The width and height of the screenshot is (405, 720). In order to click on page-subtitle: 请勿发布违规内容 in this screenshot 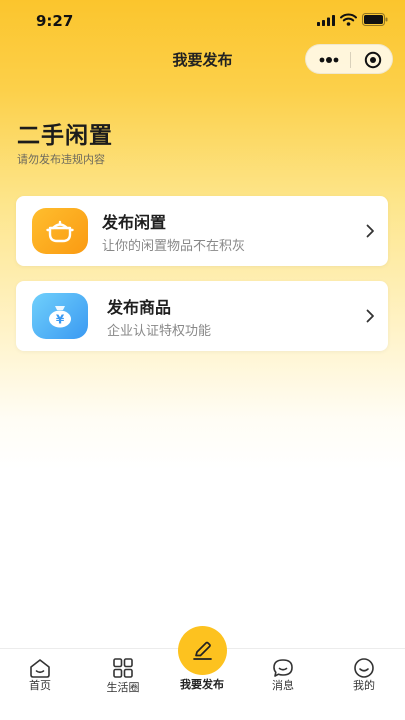, I will do `click(61, 159)`.